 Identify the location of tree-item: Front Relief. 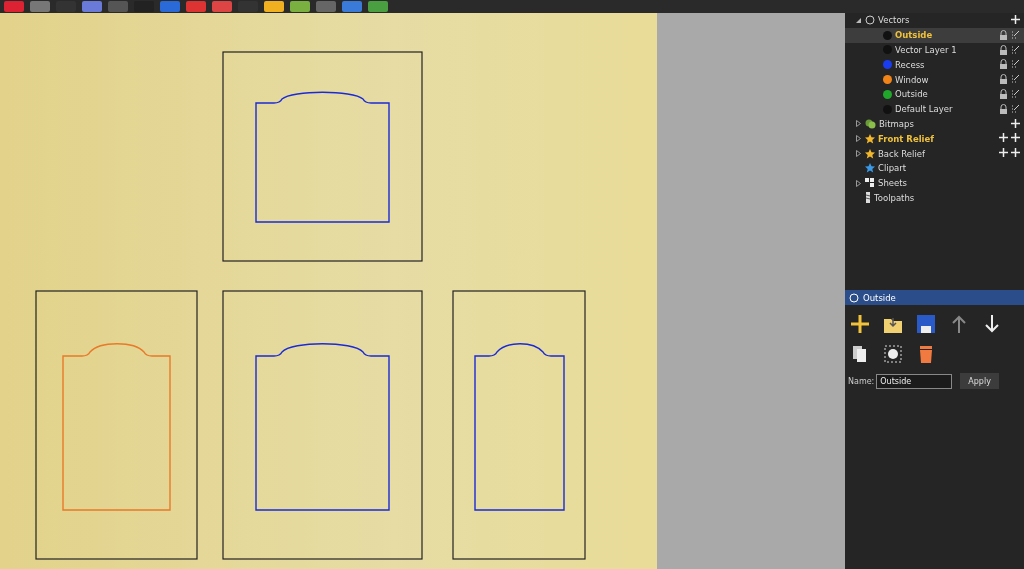
(906, 138).